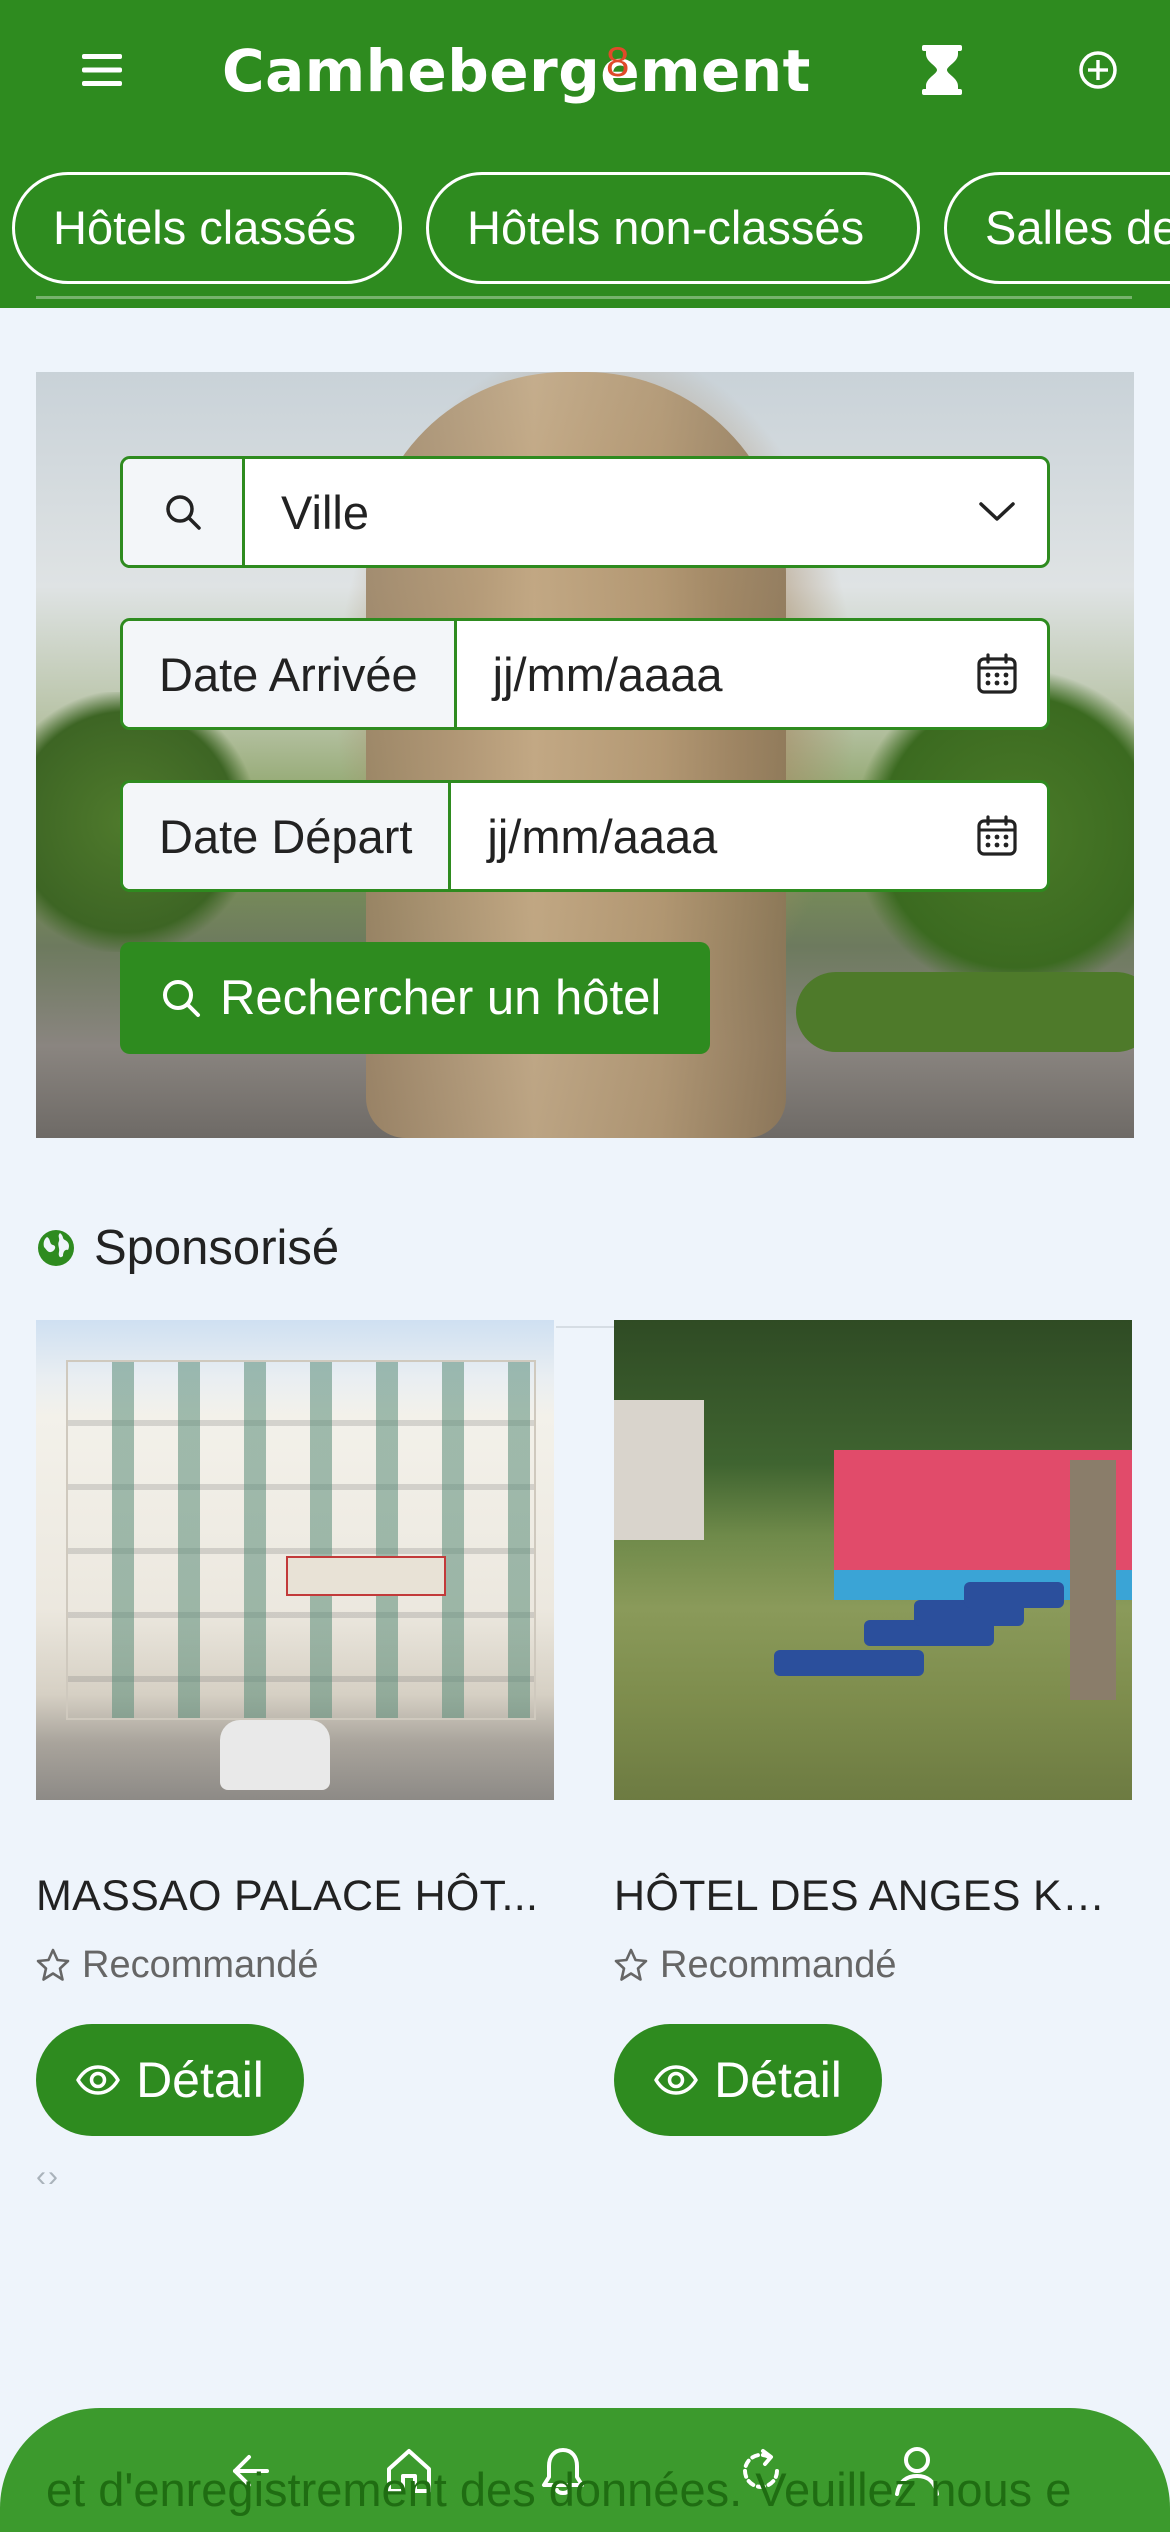 The height and width of the screenshot is (2532, 1170). I want to click on departure-calendar-button, so click(997, 836).